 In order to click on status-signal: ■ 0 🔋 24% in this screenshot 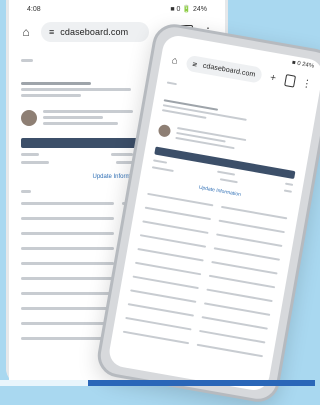, I will do `click(188, 9)`.